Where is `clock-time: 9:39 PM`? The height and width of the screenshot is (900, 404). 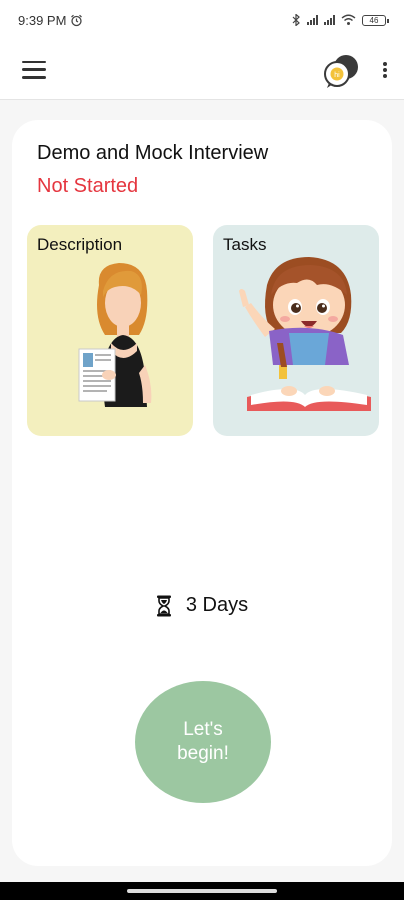 clock-time: 9:39 PM is located at coordinates (42, 20).